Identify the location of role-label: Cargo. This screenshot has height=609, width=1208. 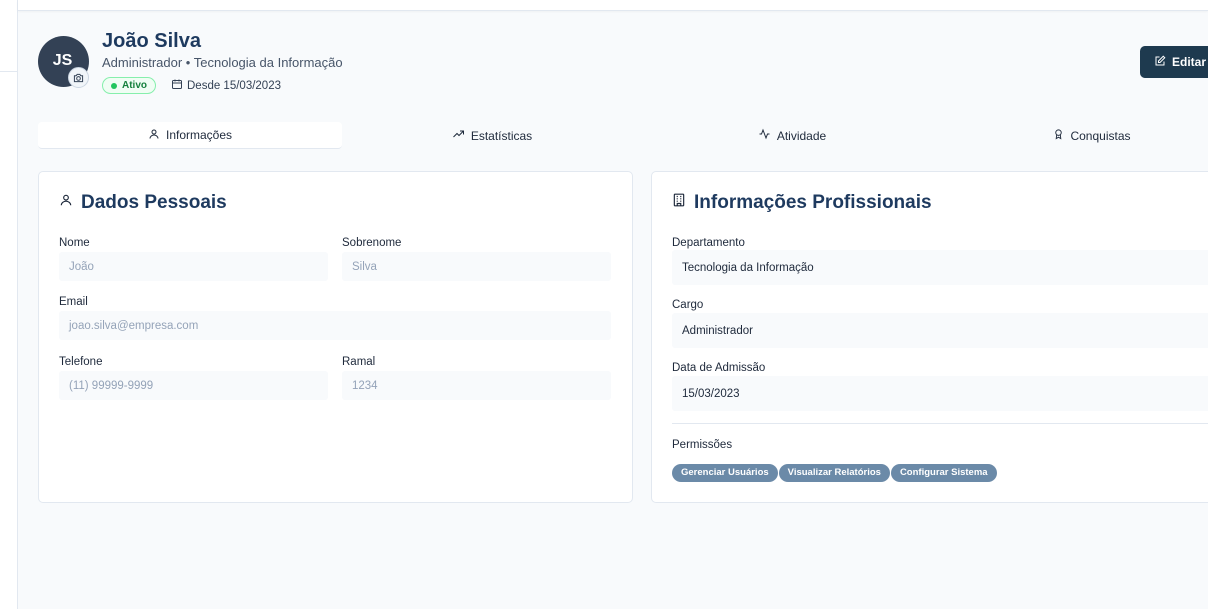
(688, 305).